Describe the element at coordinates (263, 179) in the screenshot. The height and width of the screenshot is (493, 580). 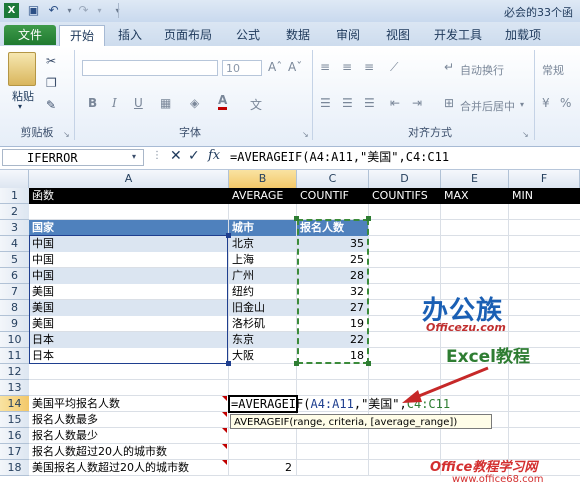
I see `column-header-b: B` at that location.